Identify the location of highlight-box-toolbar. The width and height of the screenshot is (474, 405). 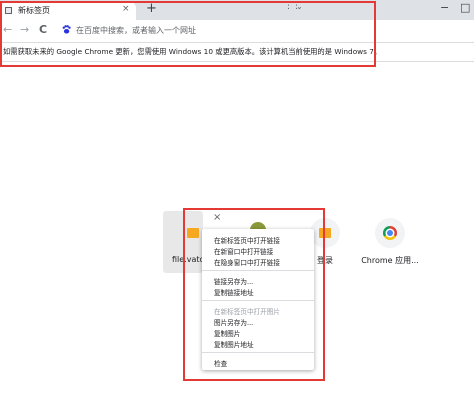
(188, 34).